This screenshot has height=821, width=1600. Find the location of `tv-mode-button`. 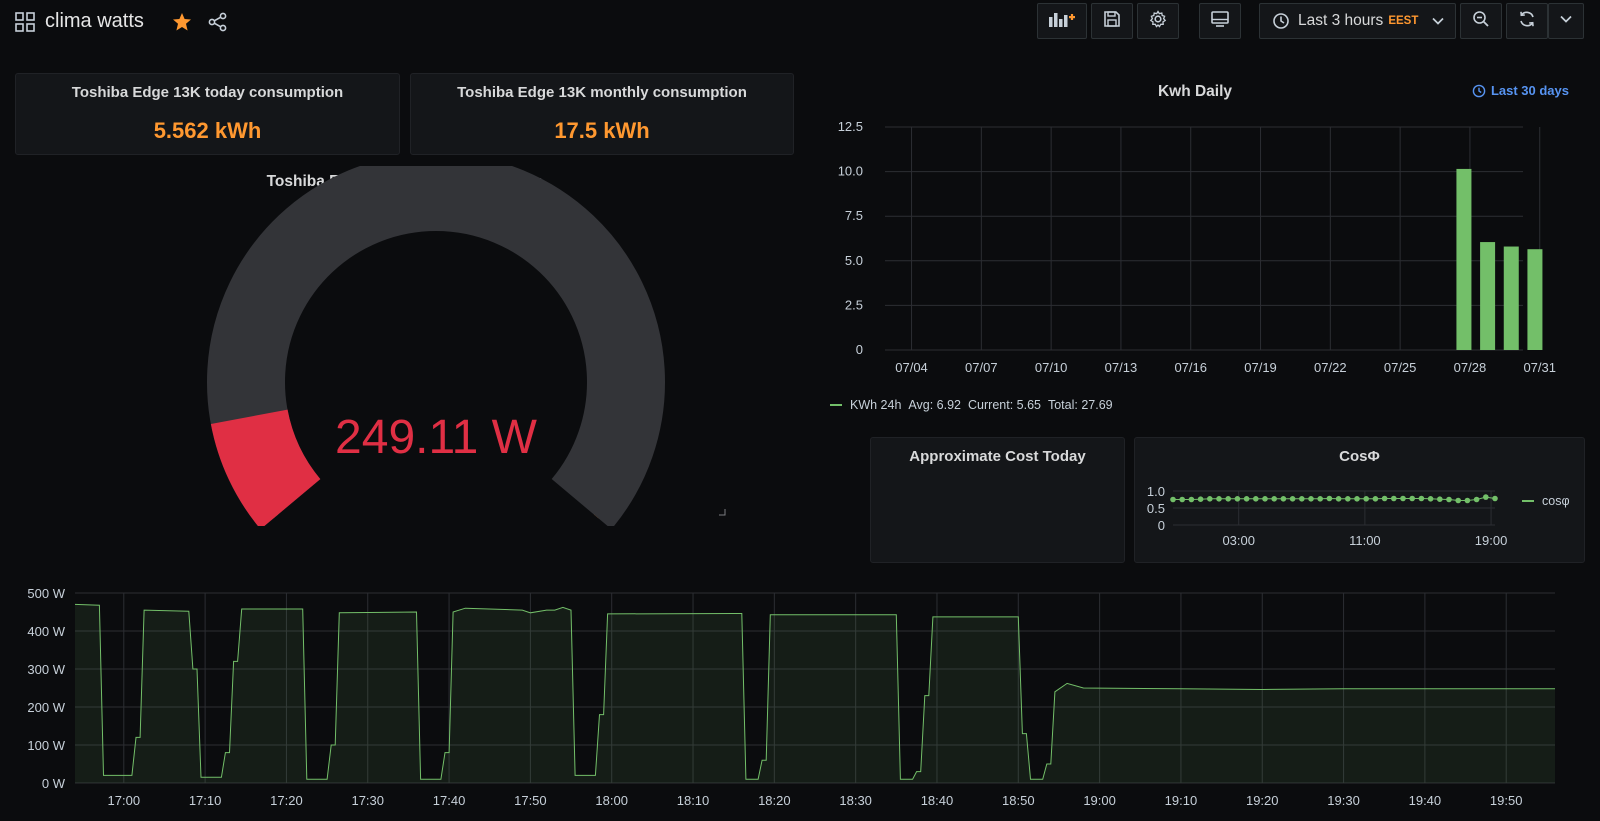

tv-mode-button is located at coordinates (1220, 21).